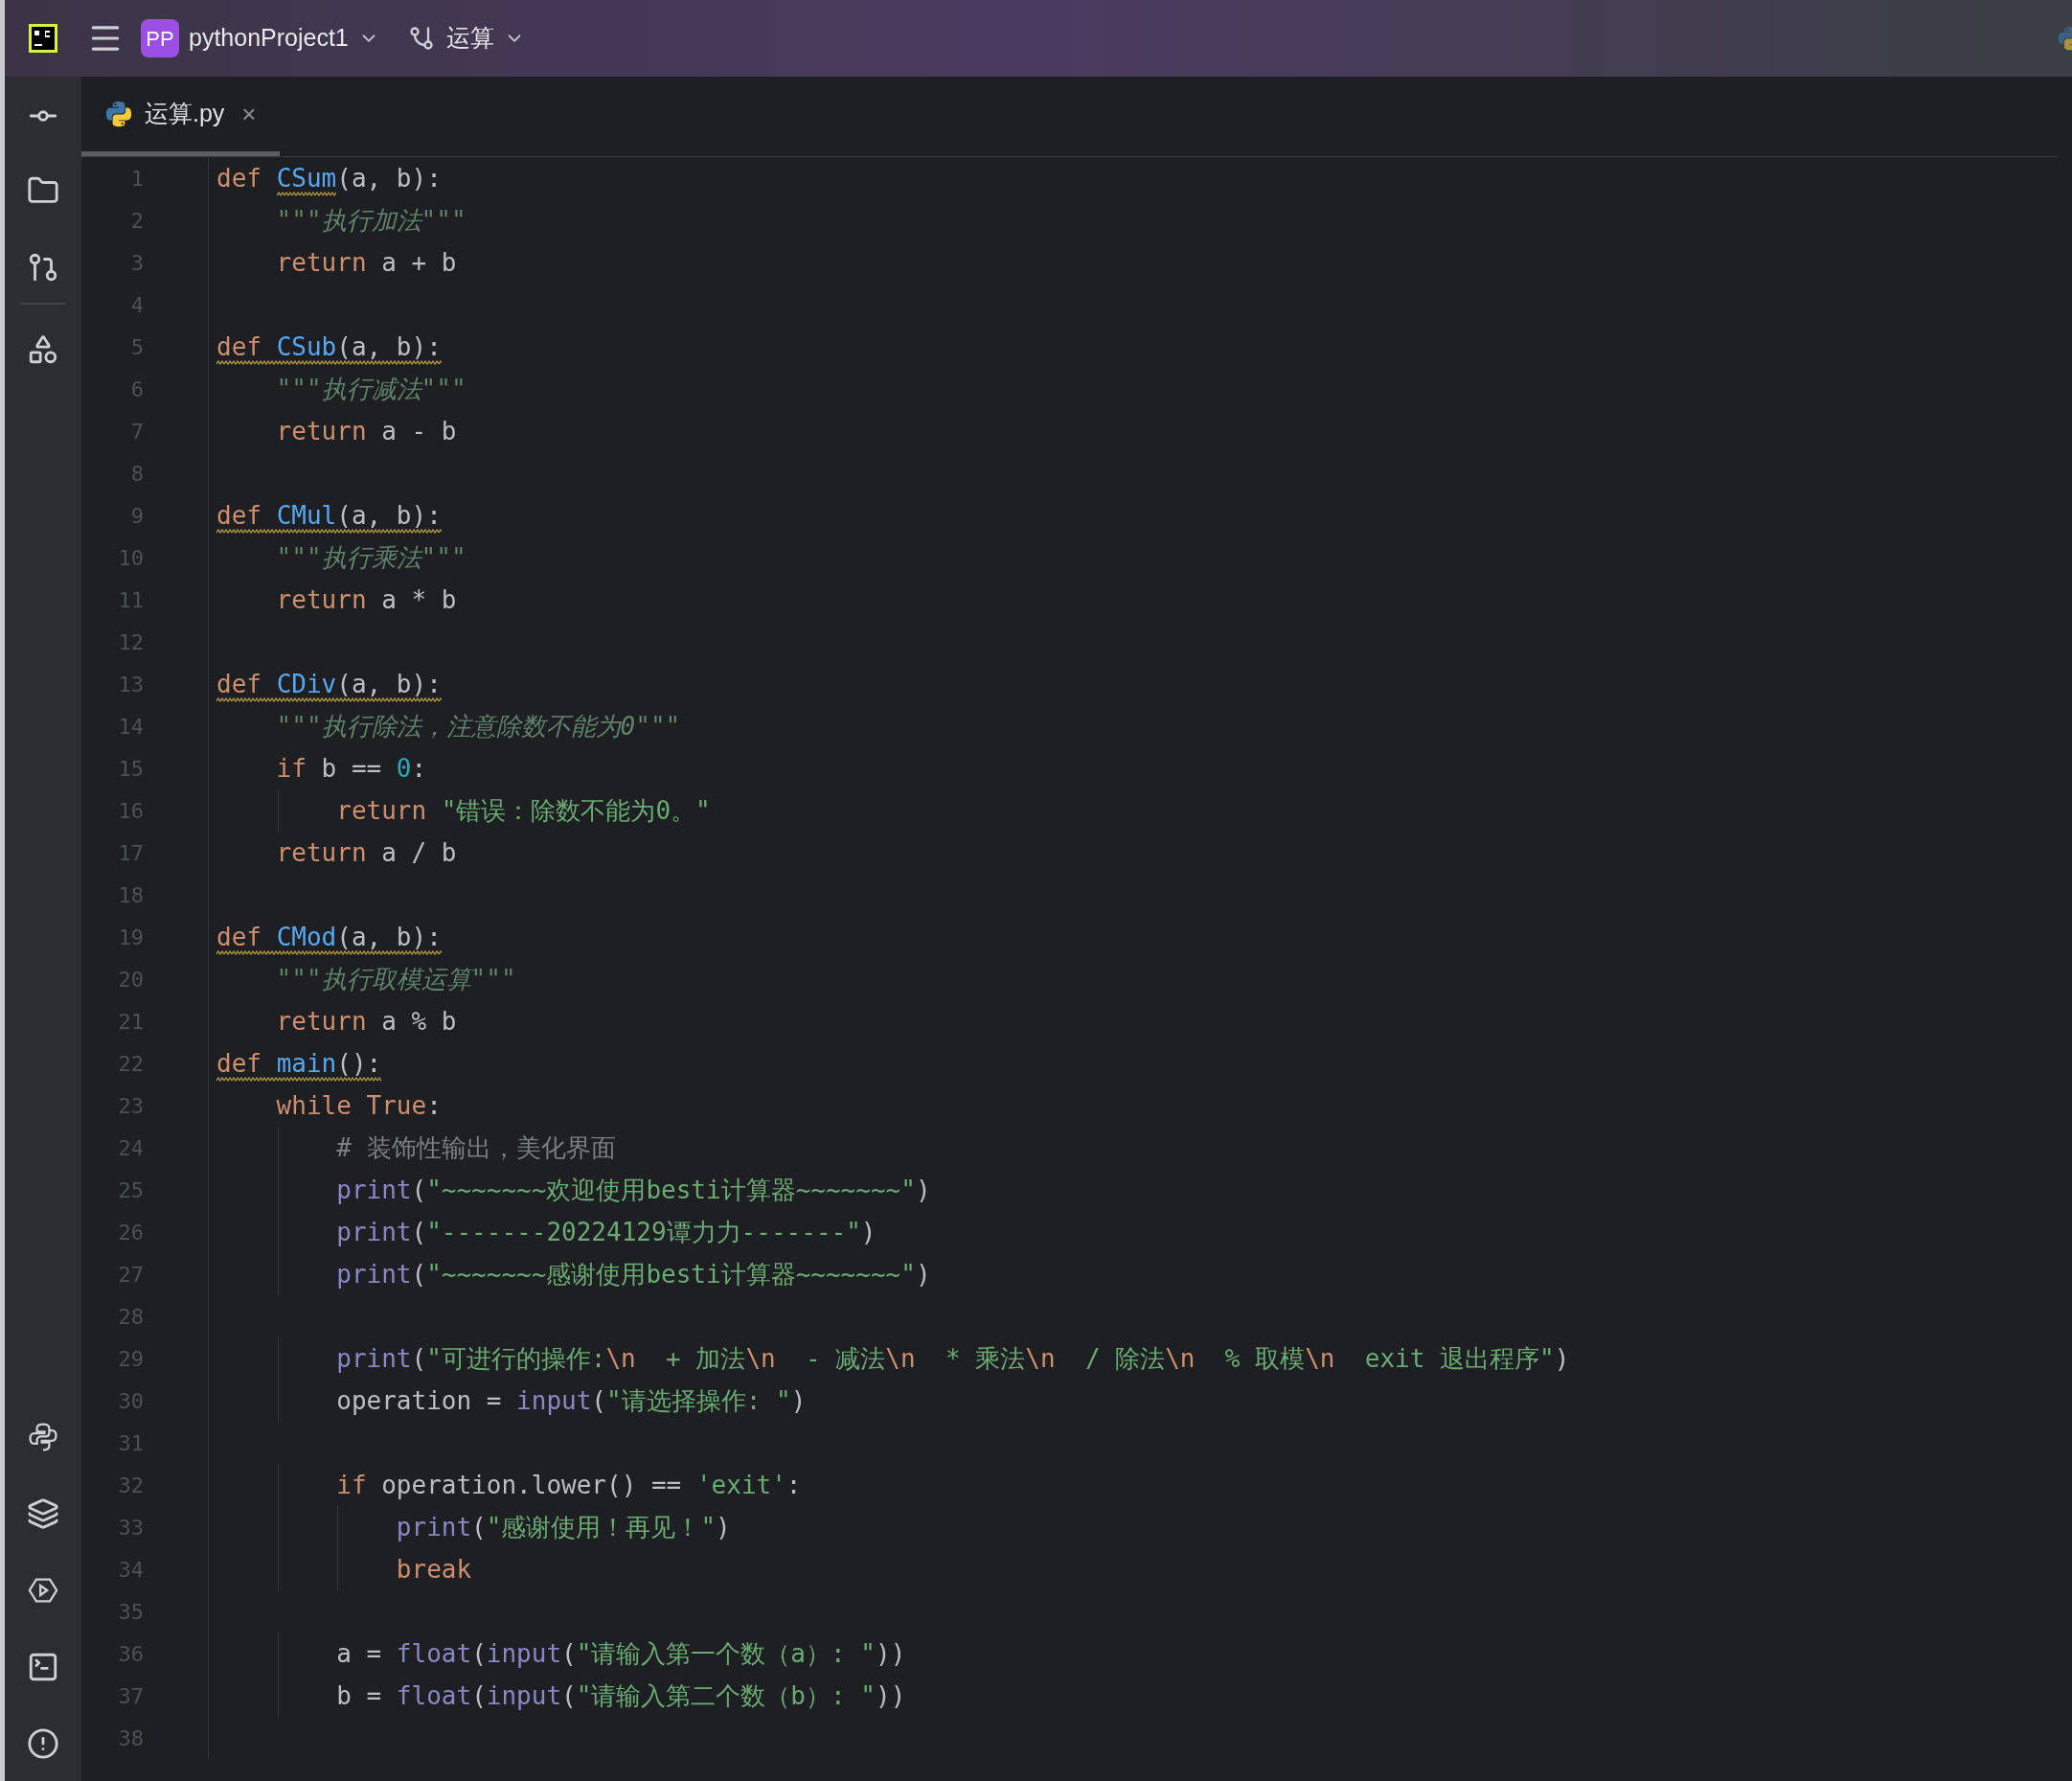  What do you see at coordinates (395, 979) in the screenshot?
I see `code-line: """执行取模运算"""` at bounding box center [395, 979].